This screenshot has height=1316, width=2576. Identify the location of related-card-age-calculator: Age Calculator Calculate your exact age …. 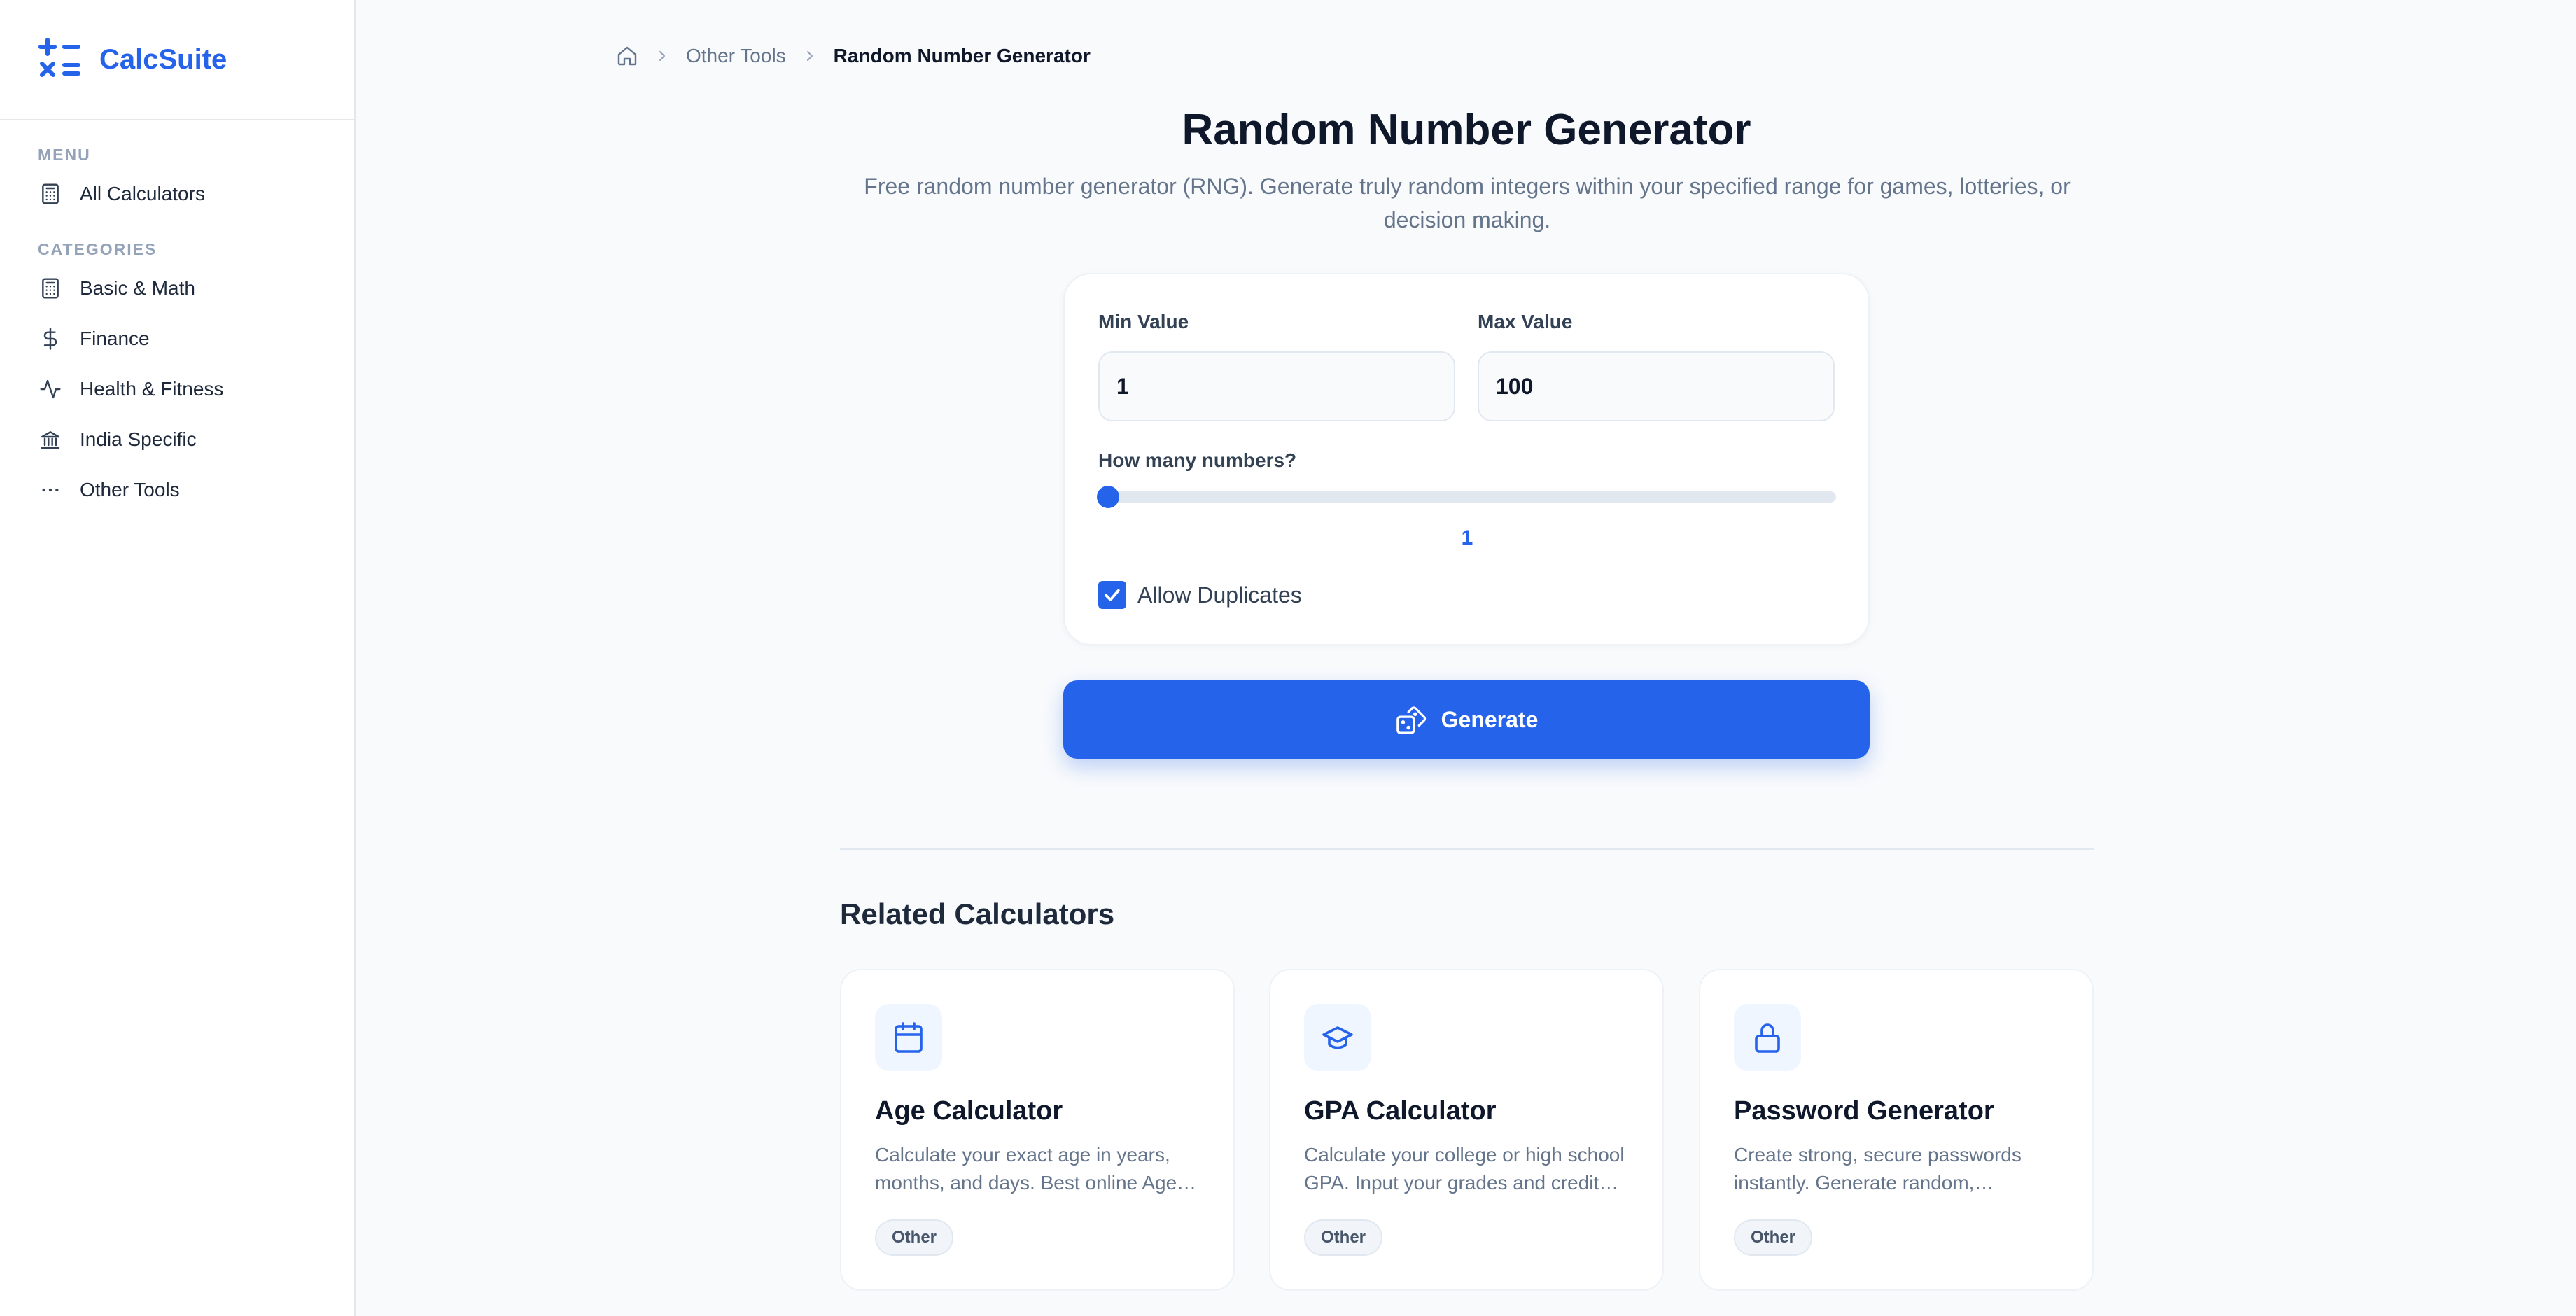
(1037, 1130).